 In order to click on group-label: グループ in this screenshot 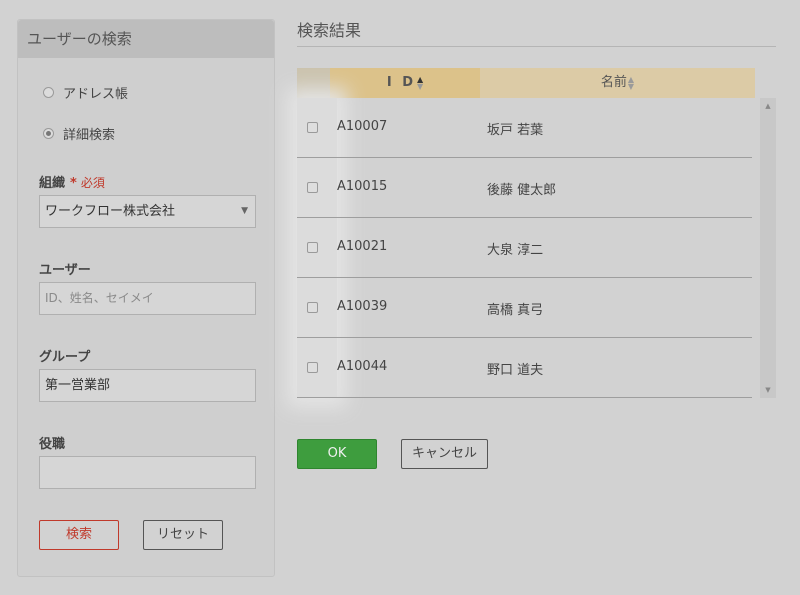, I will do `click(65, 357)`.